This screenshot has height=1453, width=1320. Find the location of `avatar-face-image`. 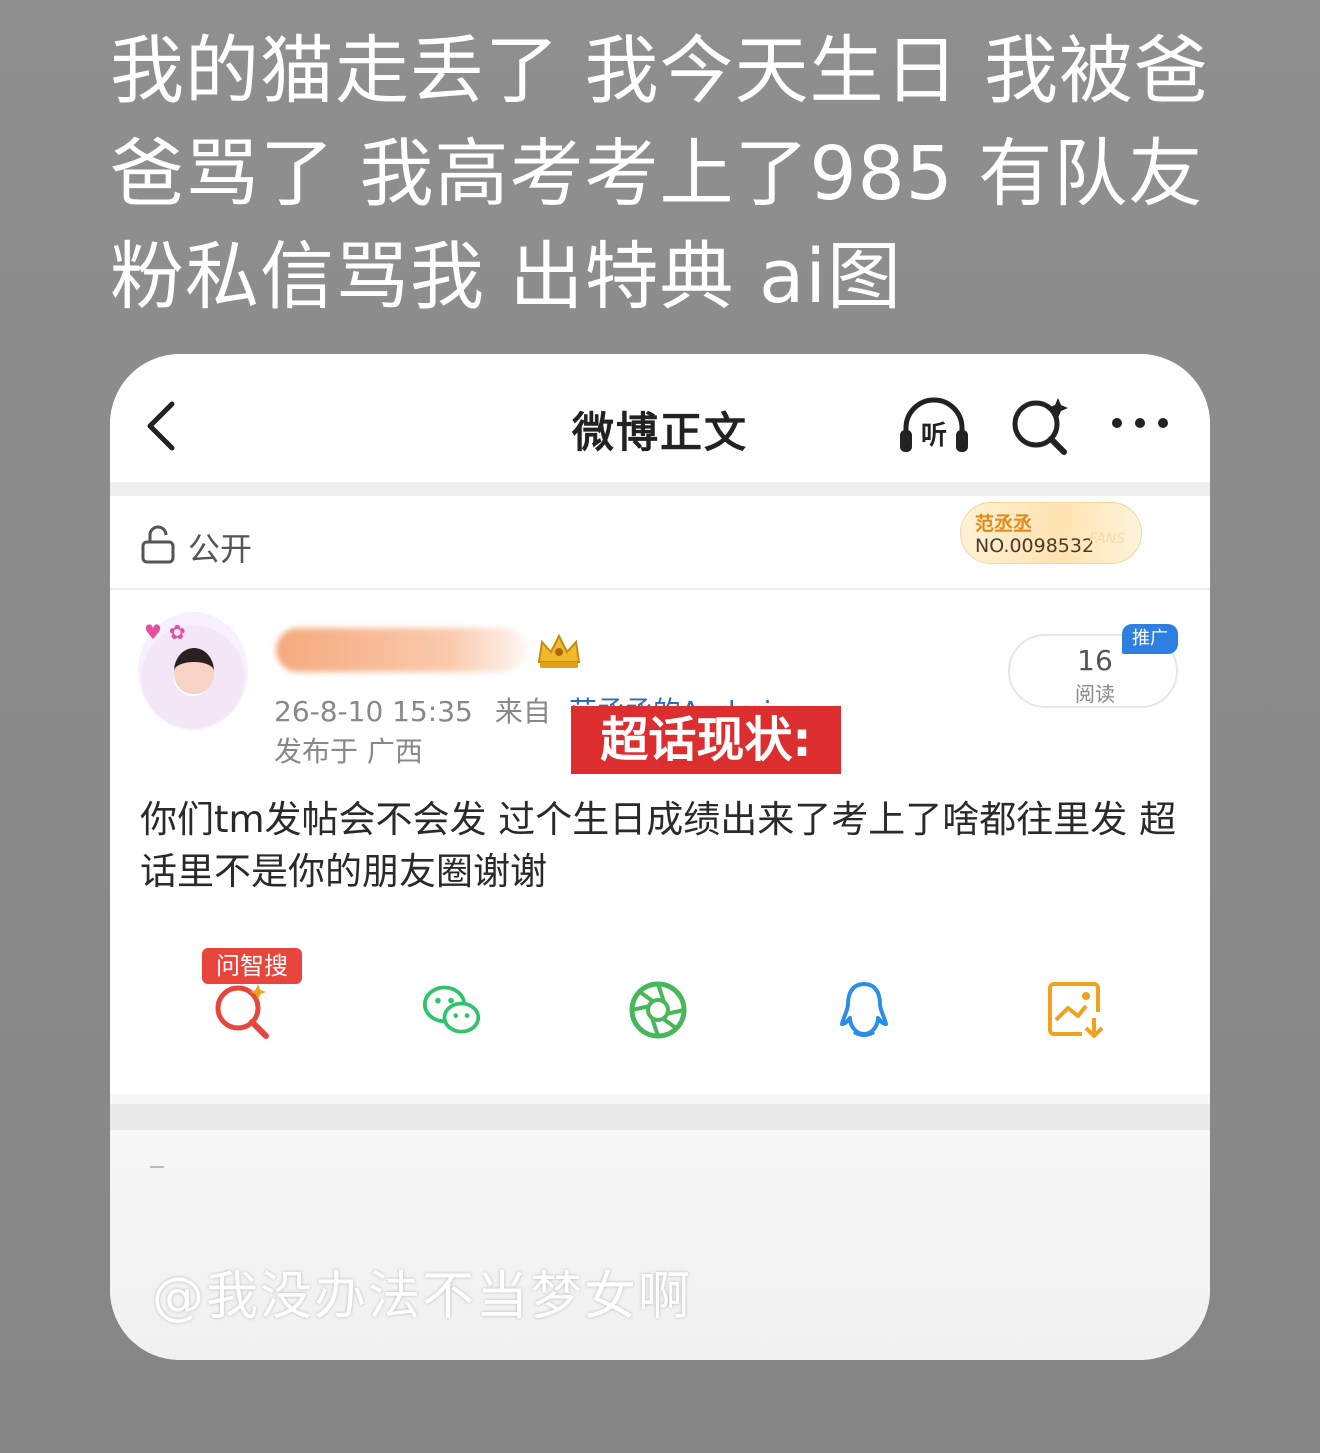

avatar-face-image is located at coordinates (194, 671).